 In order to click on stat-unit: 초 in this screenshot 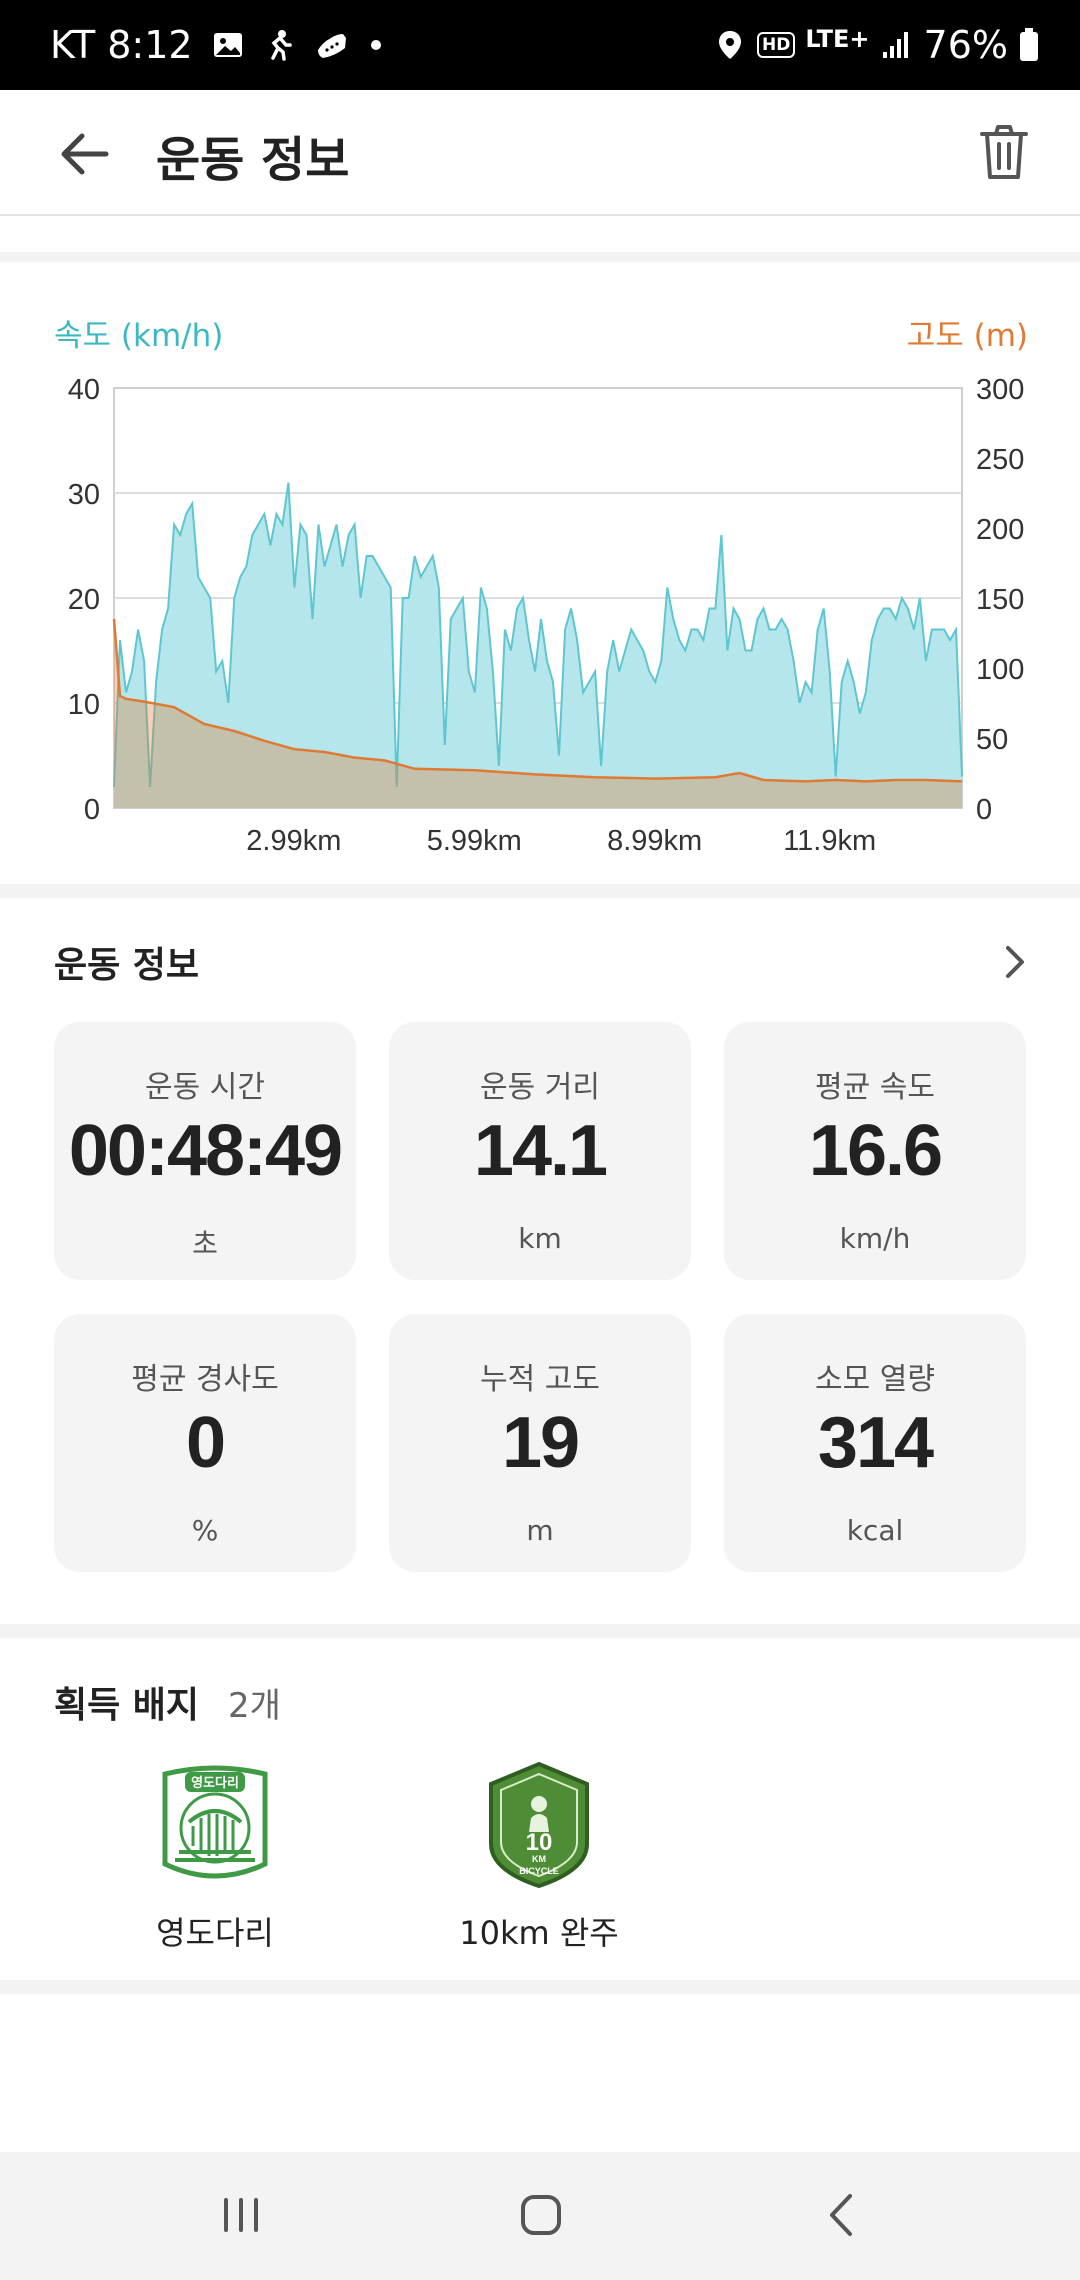, I will do `click(205, 1243)`.